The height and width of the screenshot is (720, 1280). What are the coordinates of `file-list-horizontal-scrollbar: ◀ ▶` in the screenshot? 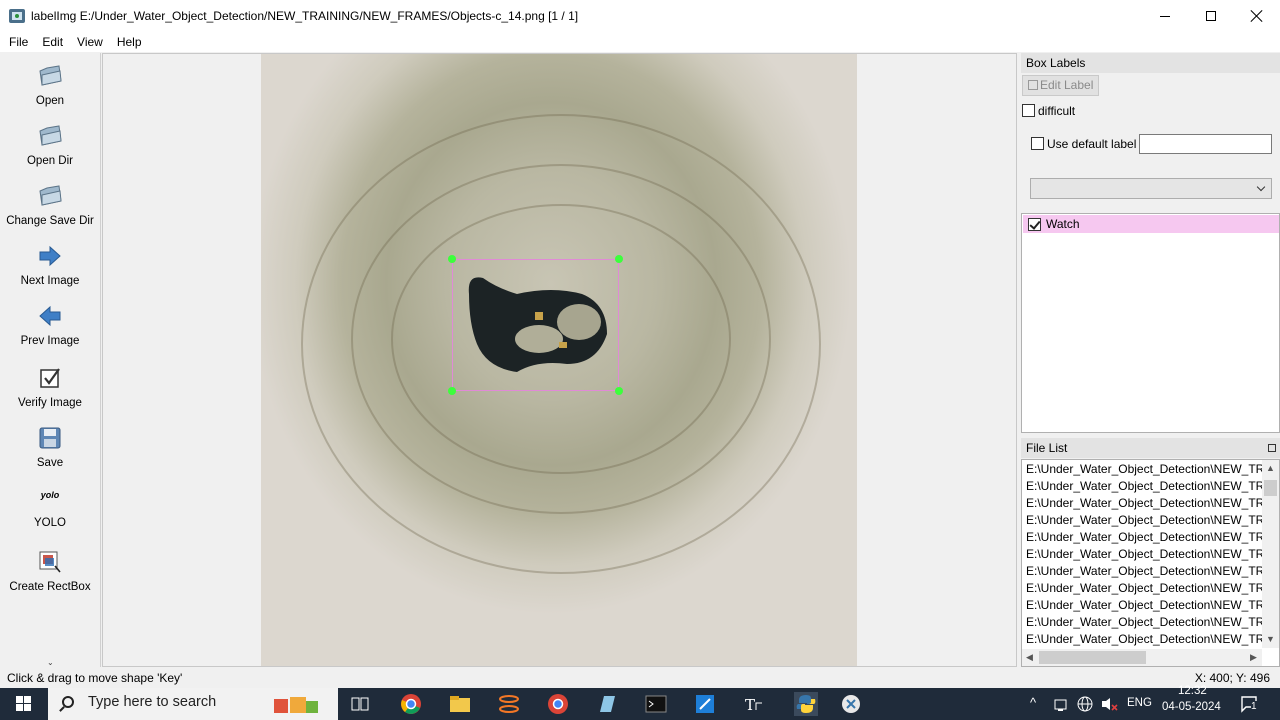 It's located at (1142, 657).